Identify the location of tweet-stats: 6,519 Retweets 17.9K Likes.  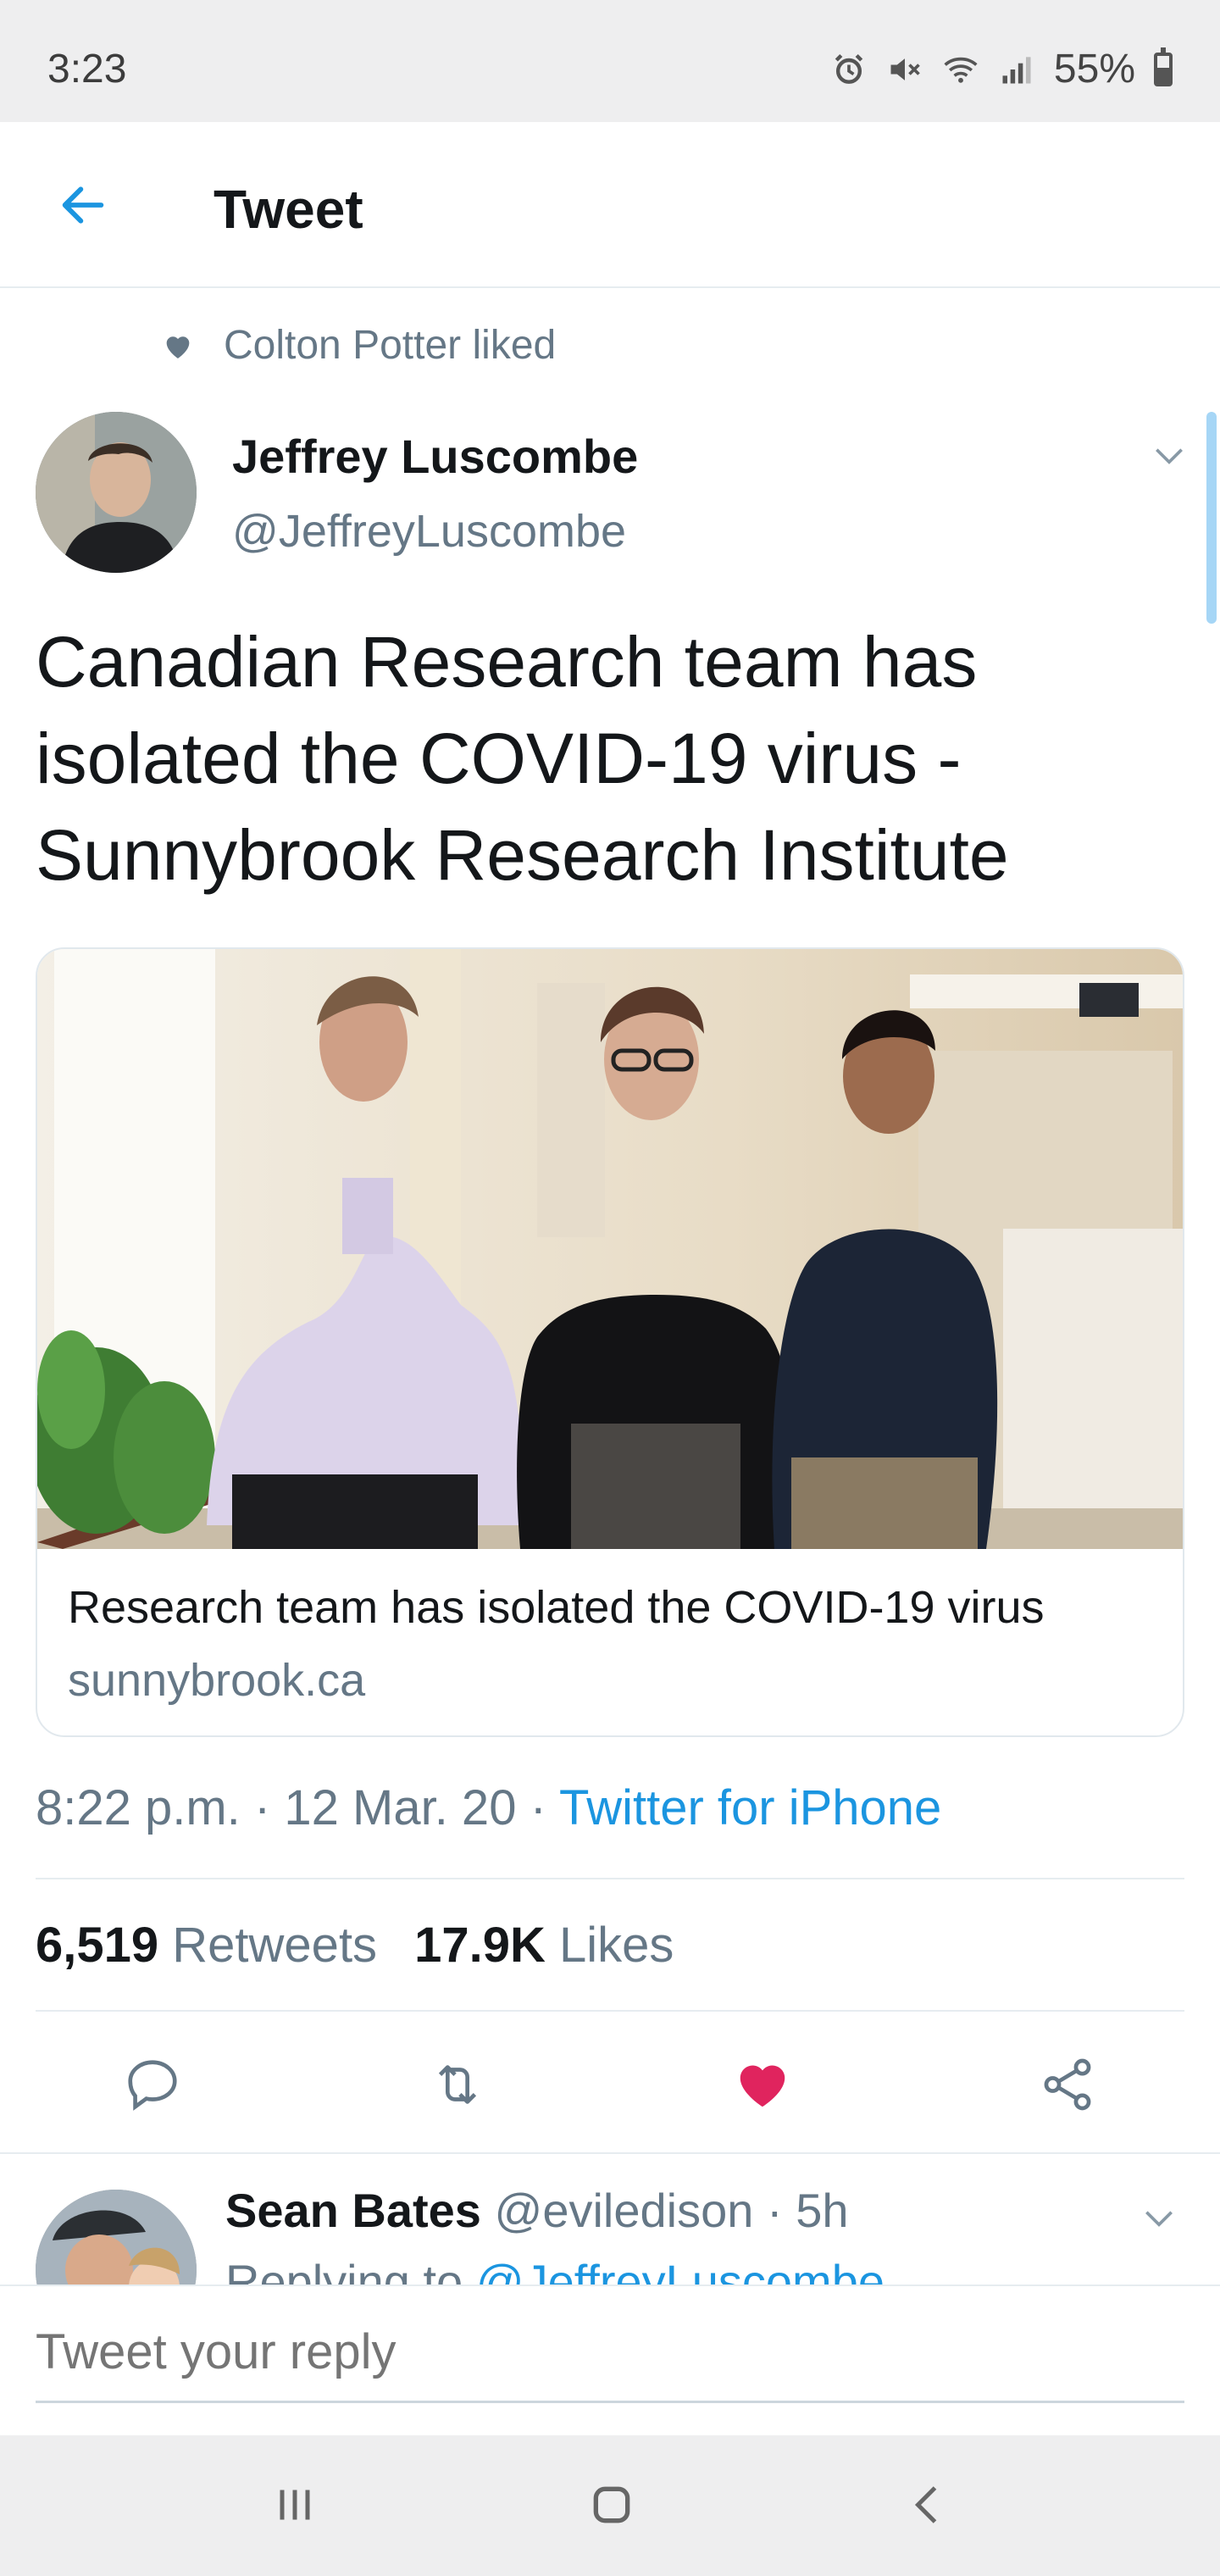
(355, 1946).